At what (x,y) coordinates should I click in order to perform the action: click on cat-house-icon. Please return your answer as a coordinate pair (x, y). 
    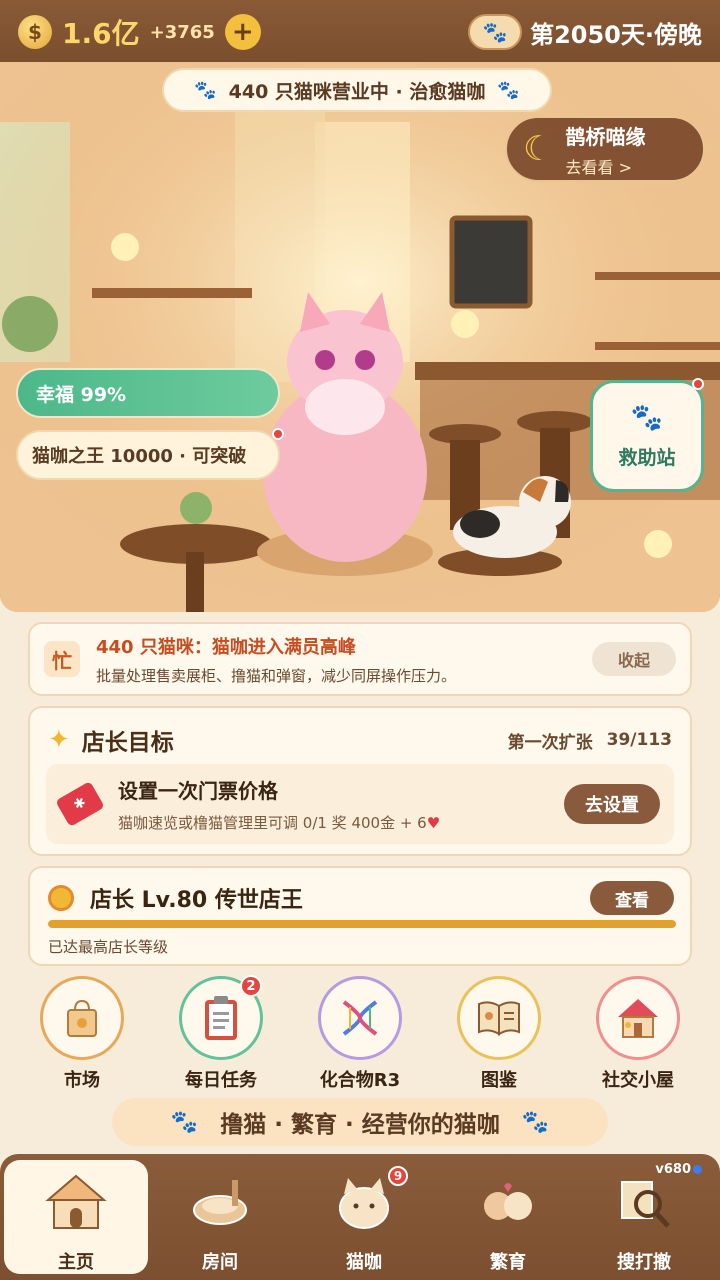
    Looking at the image, I should click on (76, 1202).